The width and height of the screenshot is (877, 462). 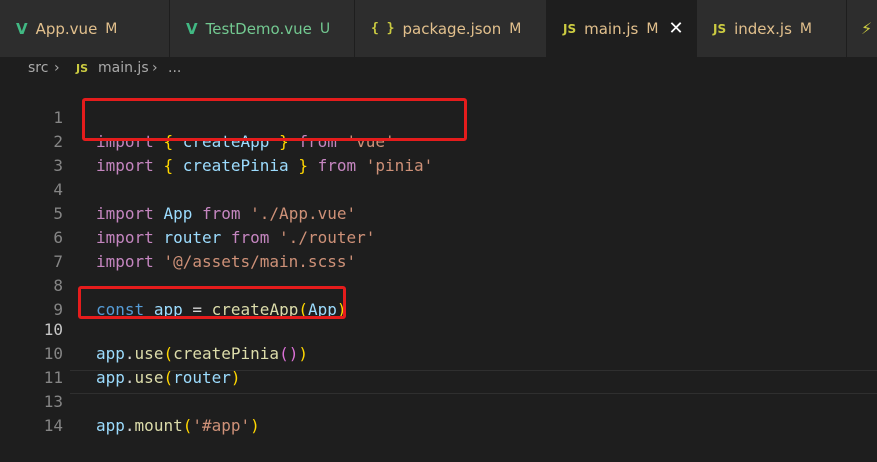 I want to click on untracked-badge: U, so click(x=325, y=28).